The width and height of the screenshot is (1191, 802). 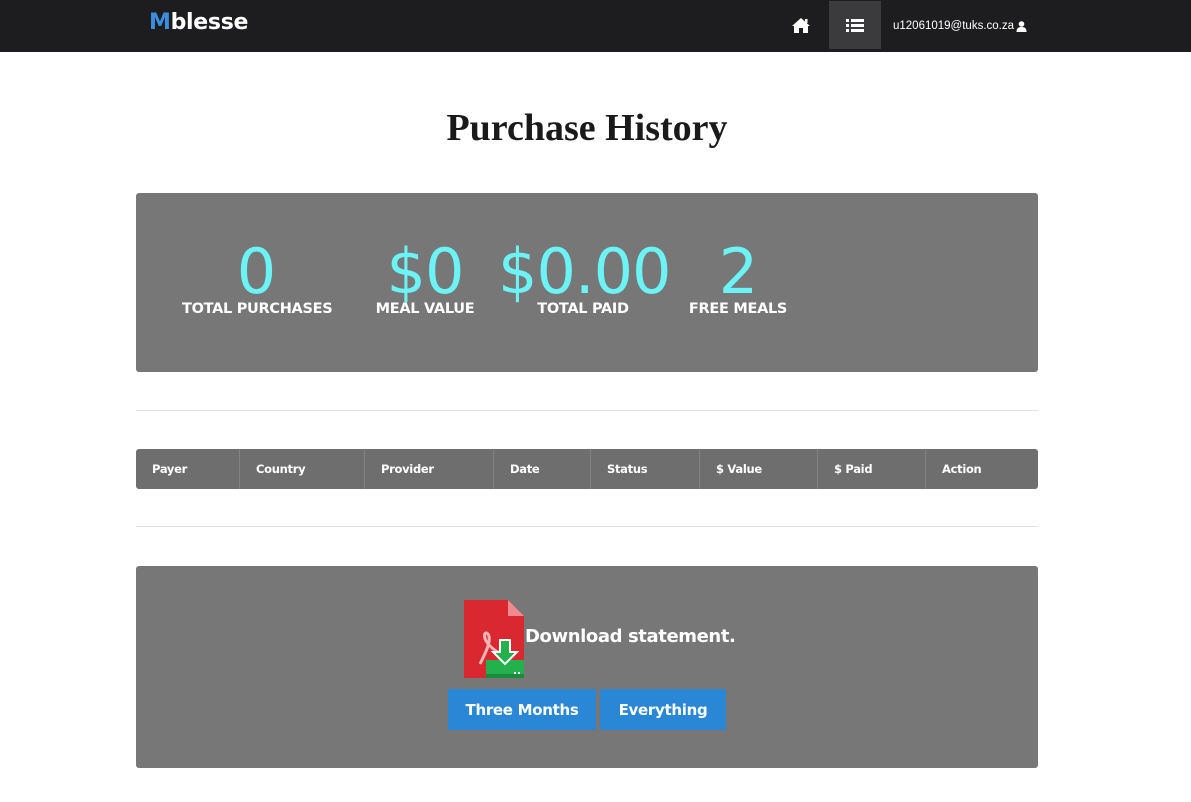 I want to click on menu-button, so click(x=855, y=25).